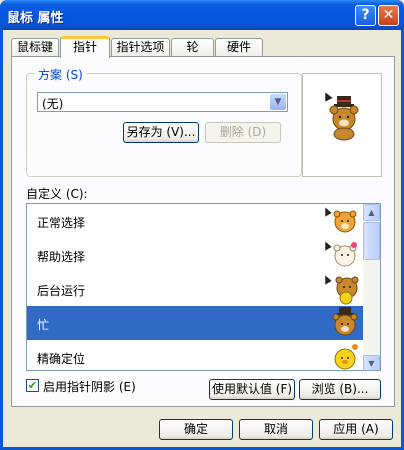 The image size is (404, 450). Describe the element at coordinates (197, 221) in the screenshot. I see `list-item: 正常选择` at that location.